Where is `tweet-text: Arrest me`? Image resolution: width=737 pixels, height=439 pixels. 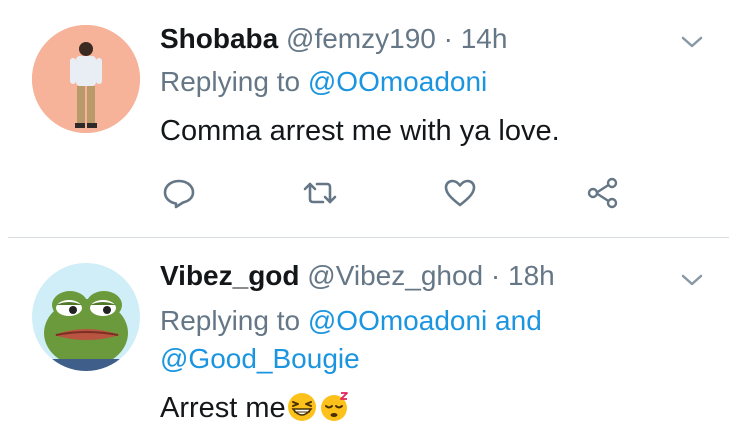 tweet-text: Arrest me is located at coordinates (255, 408).